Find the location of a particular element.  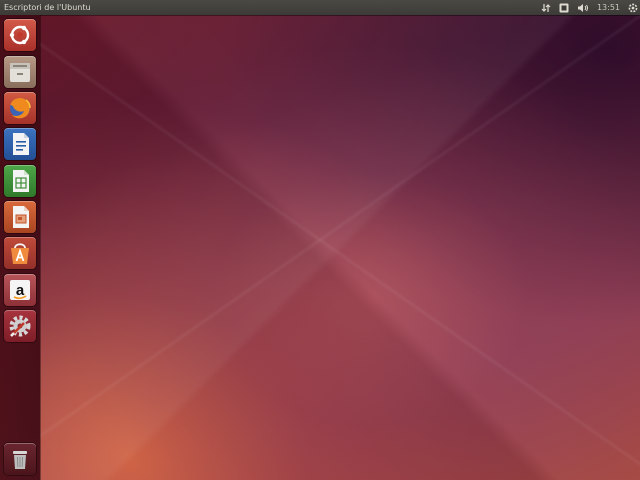

volume-icon is located at coordinates (583, 7).